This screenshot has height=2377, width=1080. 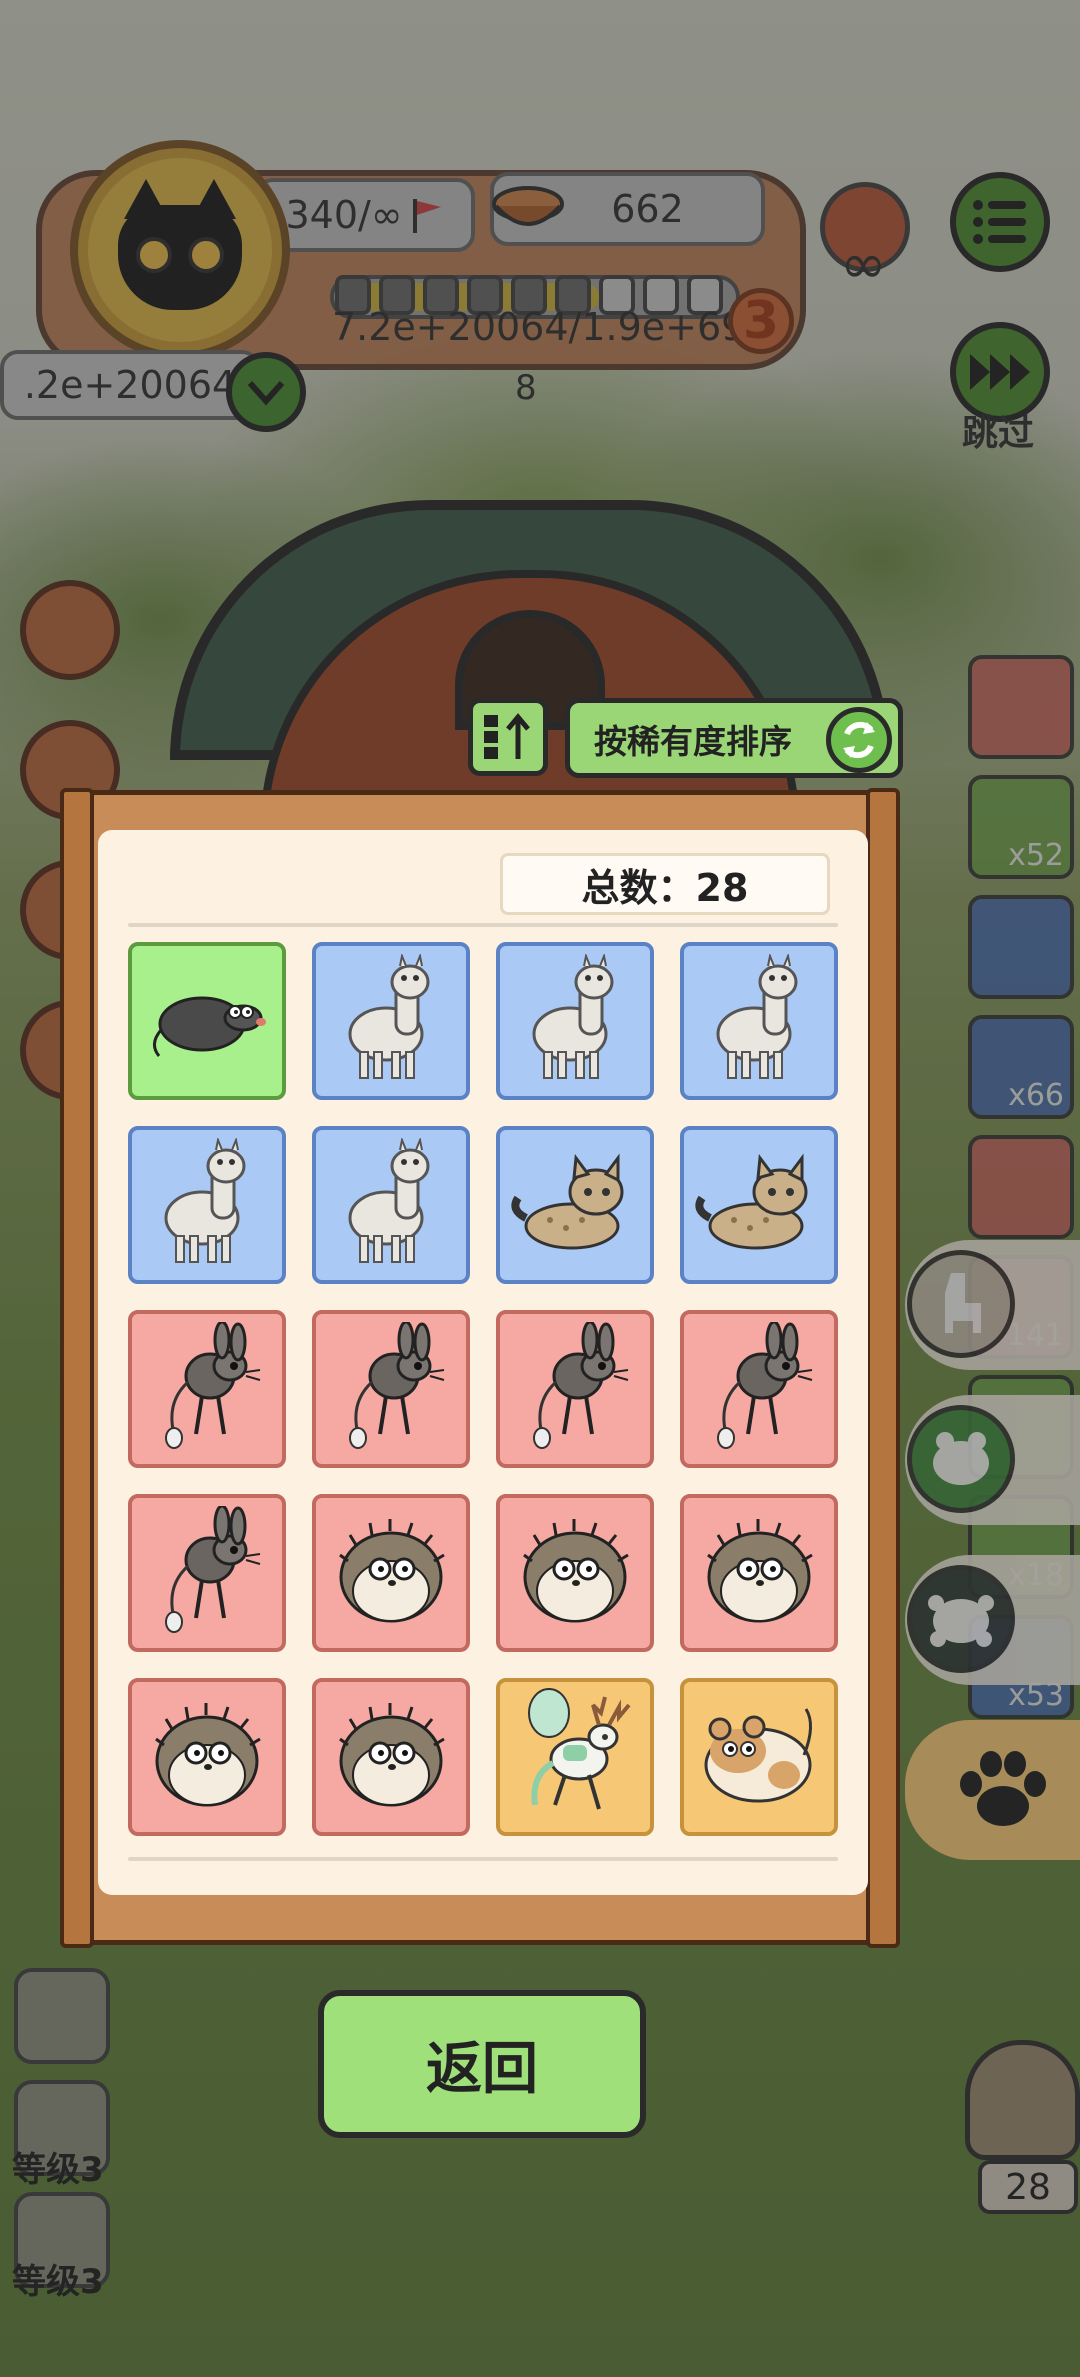 I want to click on frame-post-left, so click(x=77, y=1368).